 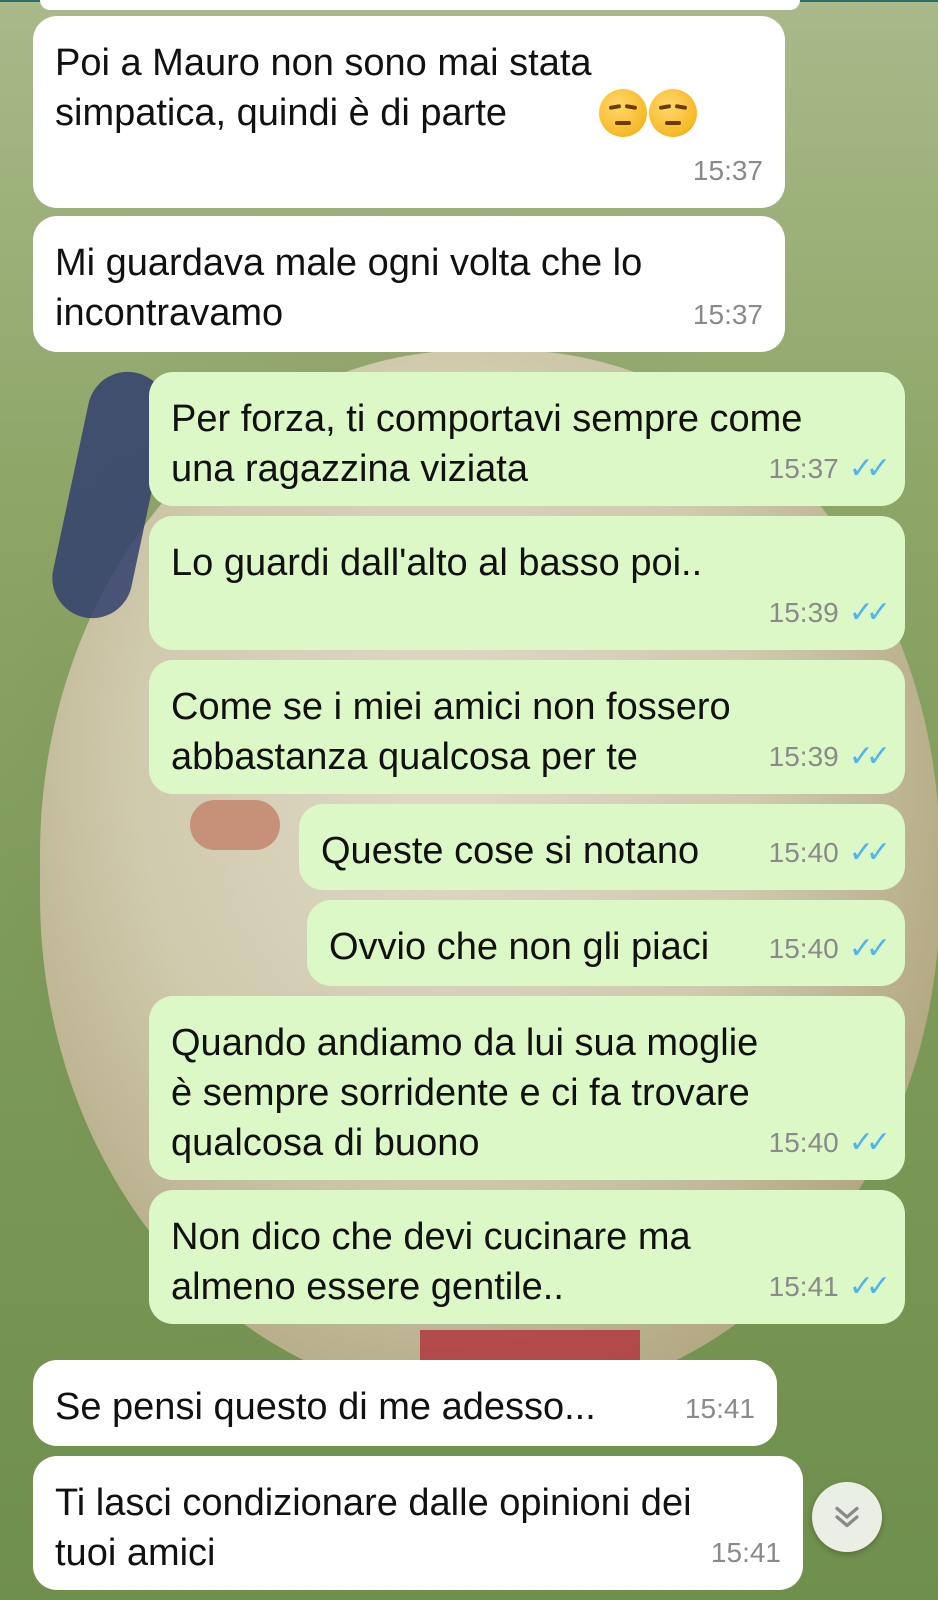 What do you see at coordinates (420, 5) in the screenshot?
I see `message-bubble-cutoff` at bounding box center [420, 5].